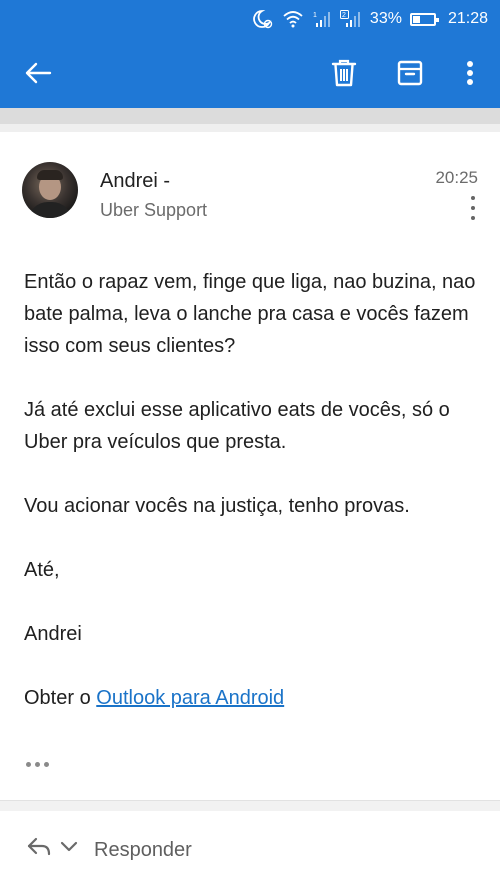  I want to click on signature-prefix: Obter o, so click(60, 698).